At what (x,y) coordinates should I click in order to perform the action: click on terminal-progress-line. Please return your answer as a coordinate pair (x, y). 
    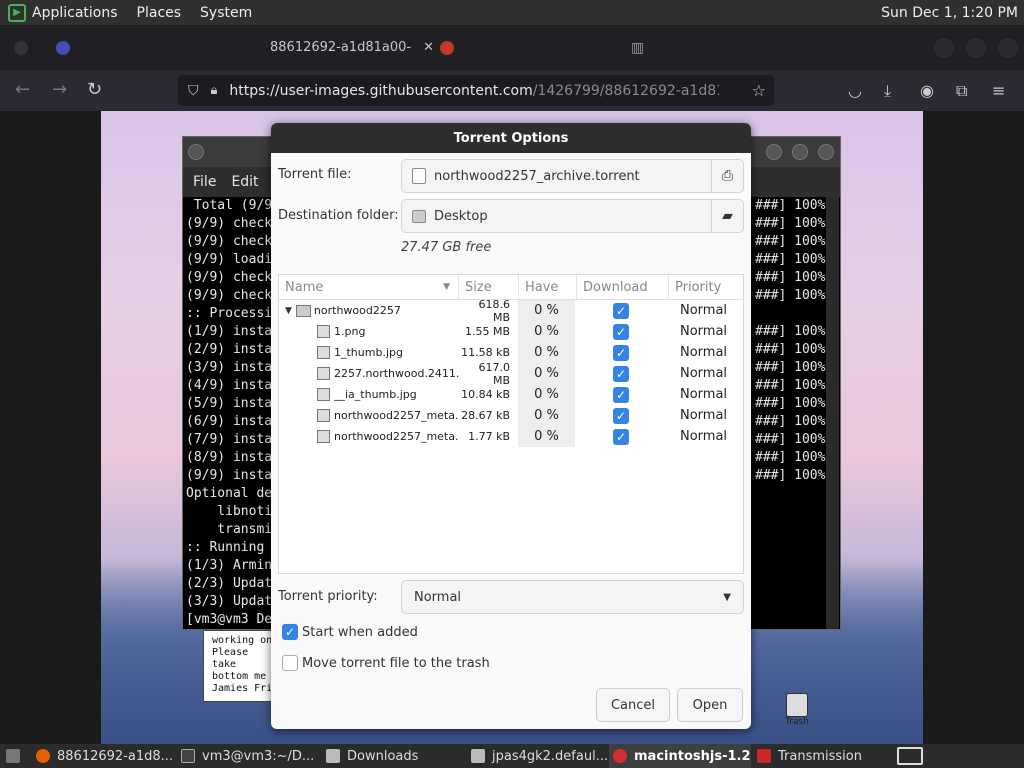
    Looking at the image, I should click on (790, 314).